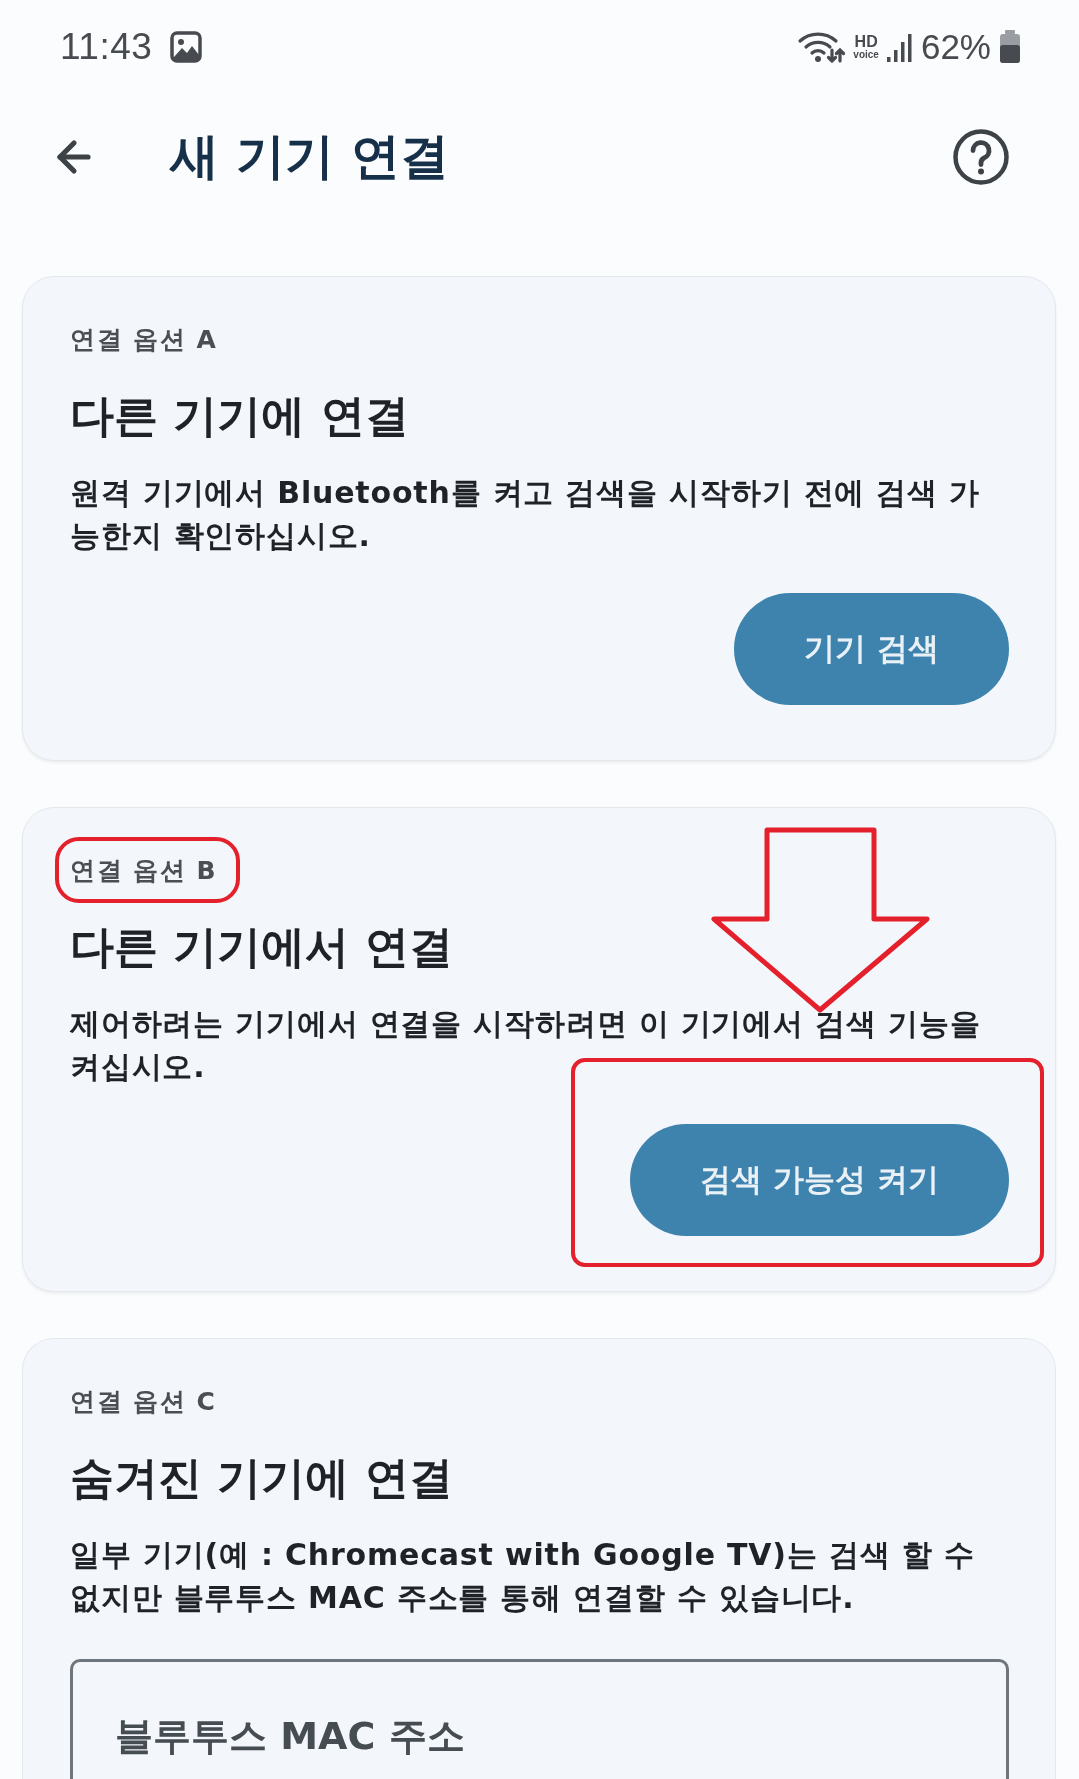 The width and height of the screenshot is (1079, 1779). Describe the element at coordinates (526, 514) in the screenshot. I see `option-description: 원격 기기에서 Bluetooth를 켜고 검색을 시작하기 전에 검색 가능한지 확인하십시오.` at that location.